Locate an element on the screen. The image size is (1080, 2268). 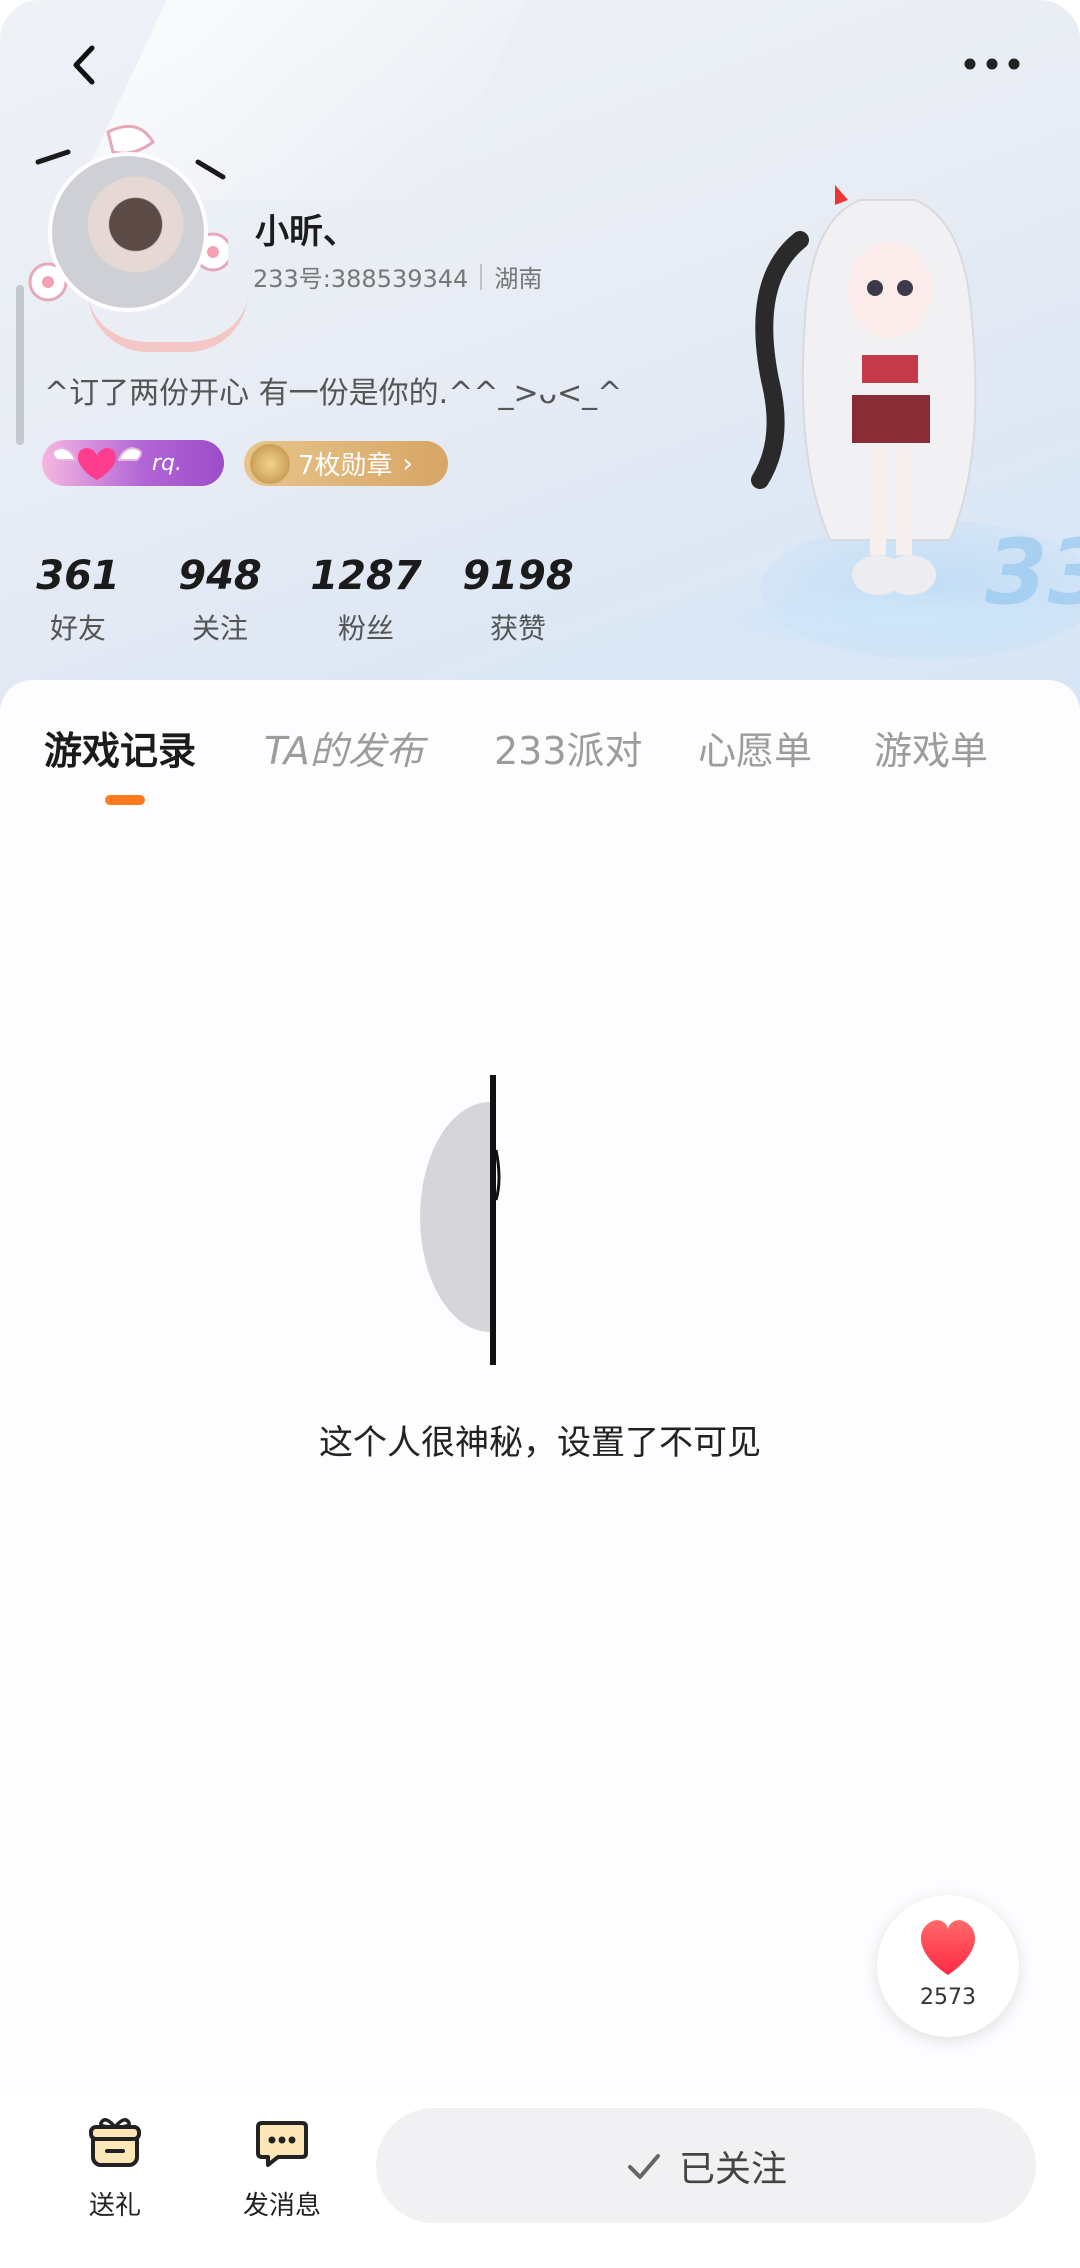
character-avatar-3d is located at coordinates (890, 405).